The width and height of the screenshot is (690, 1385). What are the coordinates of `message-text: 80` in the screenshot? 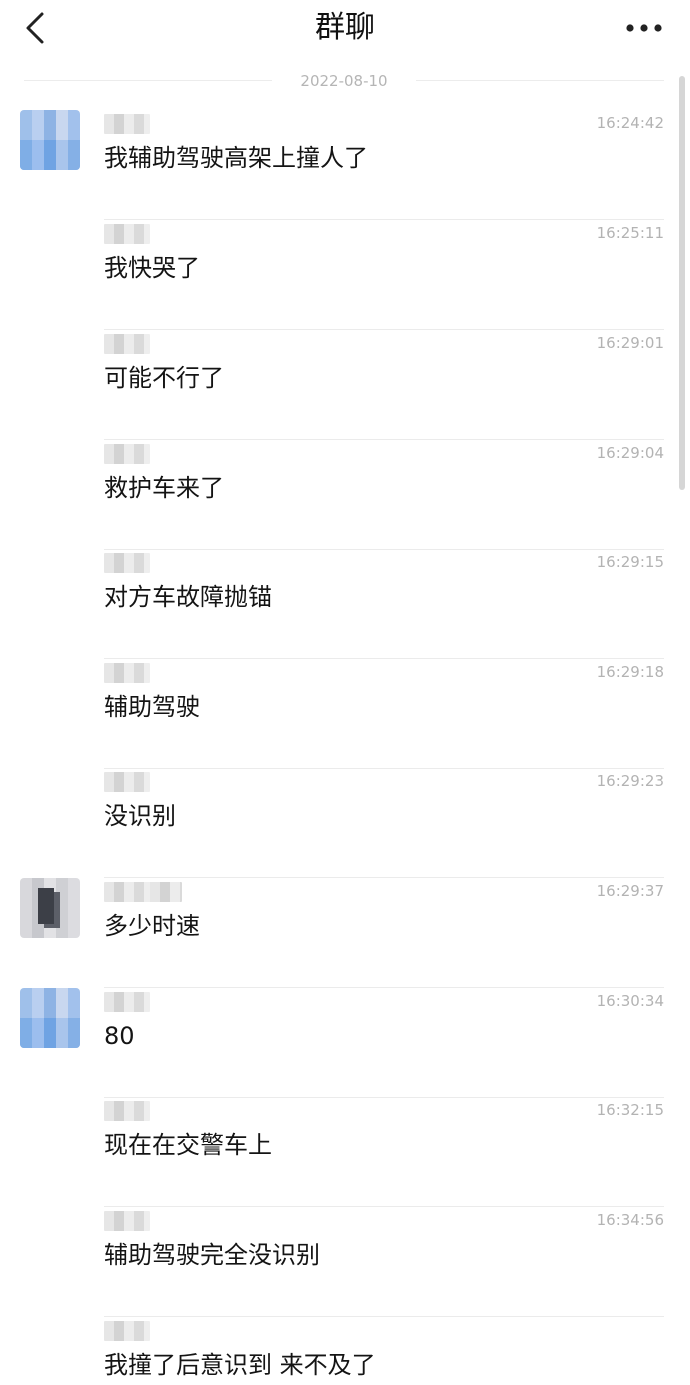 It's located at (119, 1036).